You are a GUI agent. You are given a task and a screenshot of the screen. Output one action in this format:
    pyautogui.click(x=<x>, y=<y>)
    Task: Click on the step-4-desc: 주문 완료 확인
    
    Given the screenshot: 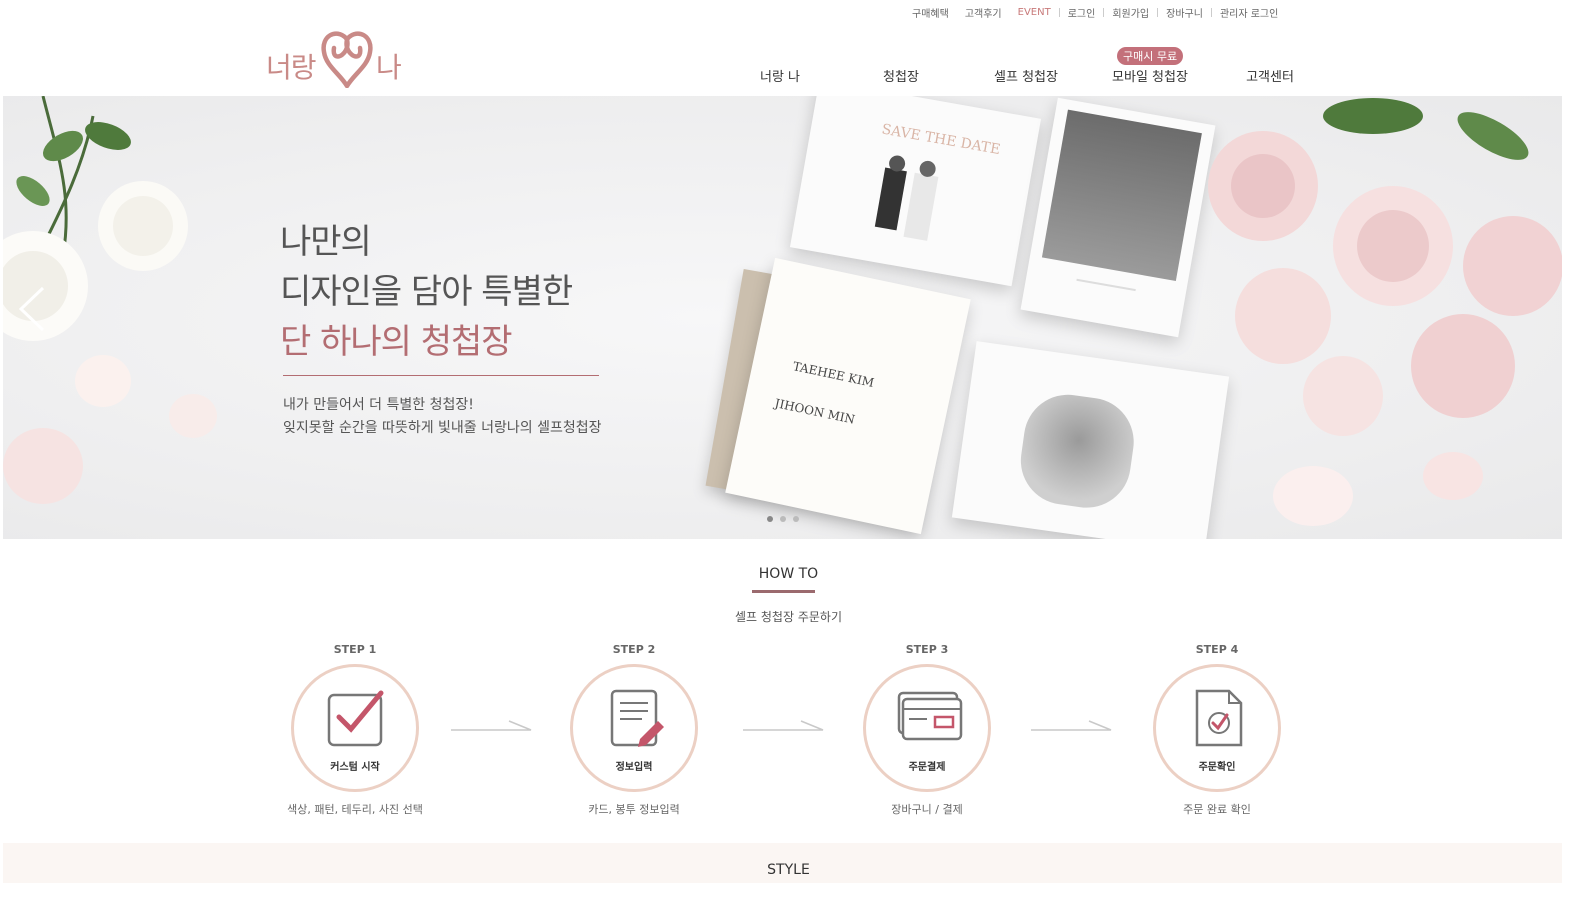 What is the action you would take?
    pyautogui.click(x=1217, y=809)
    